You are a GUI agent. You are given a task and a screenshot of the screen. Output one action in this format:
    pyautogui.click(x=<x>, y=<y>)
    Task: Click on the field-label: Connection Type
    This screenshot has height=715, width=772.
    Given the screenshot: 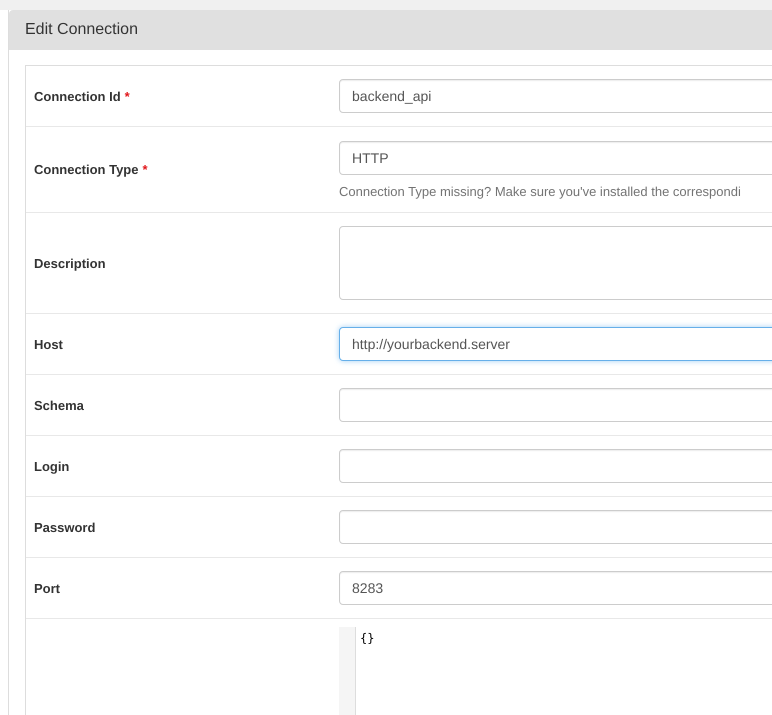 What is the action you would take?
    pyautogui.click(x=86, y=169)
    